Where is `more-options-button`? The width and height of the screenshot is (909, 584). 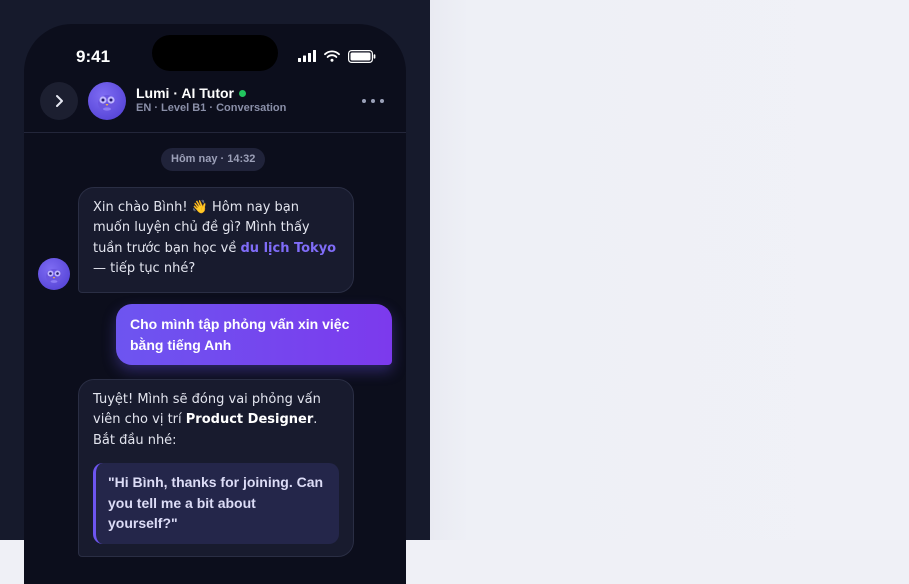 more-options-button is located at coordinates (373, 101).